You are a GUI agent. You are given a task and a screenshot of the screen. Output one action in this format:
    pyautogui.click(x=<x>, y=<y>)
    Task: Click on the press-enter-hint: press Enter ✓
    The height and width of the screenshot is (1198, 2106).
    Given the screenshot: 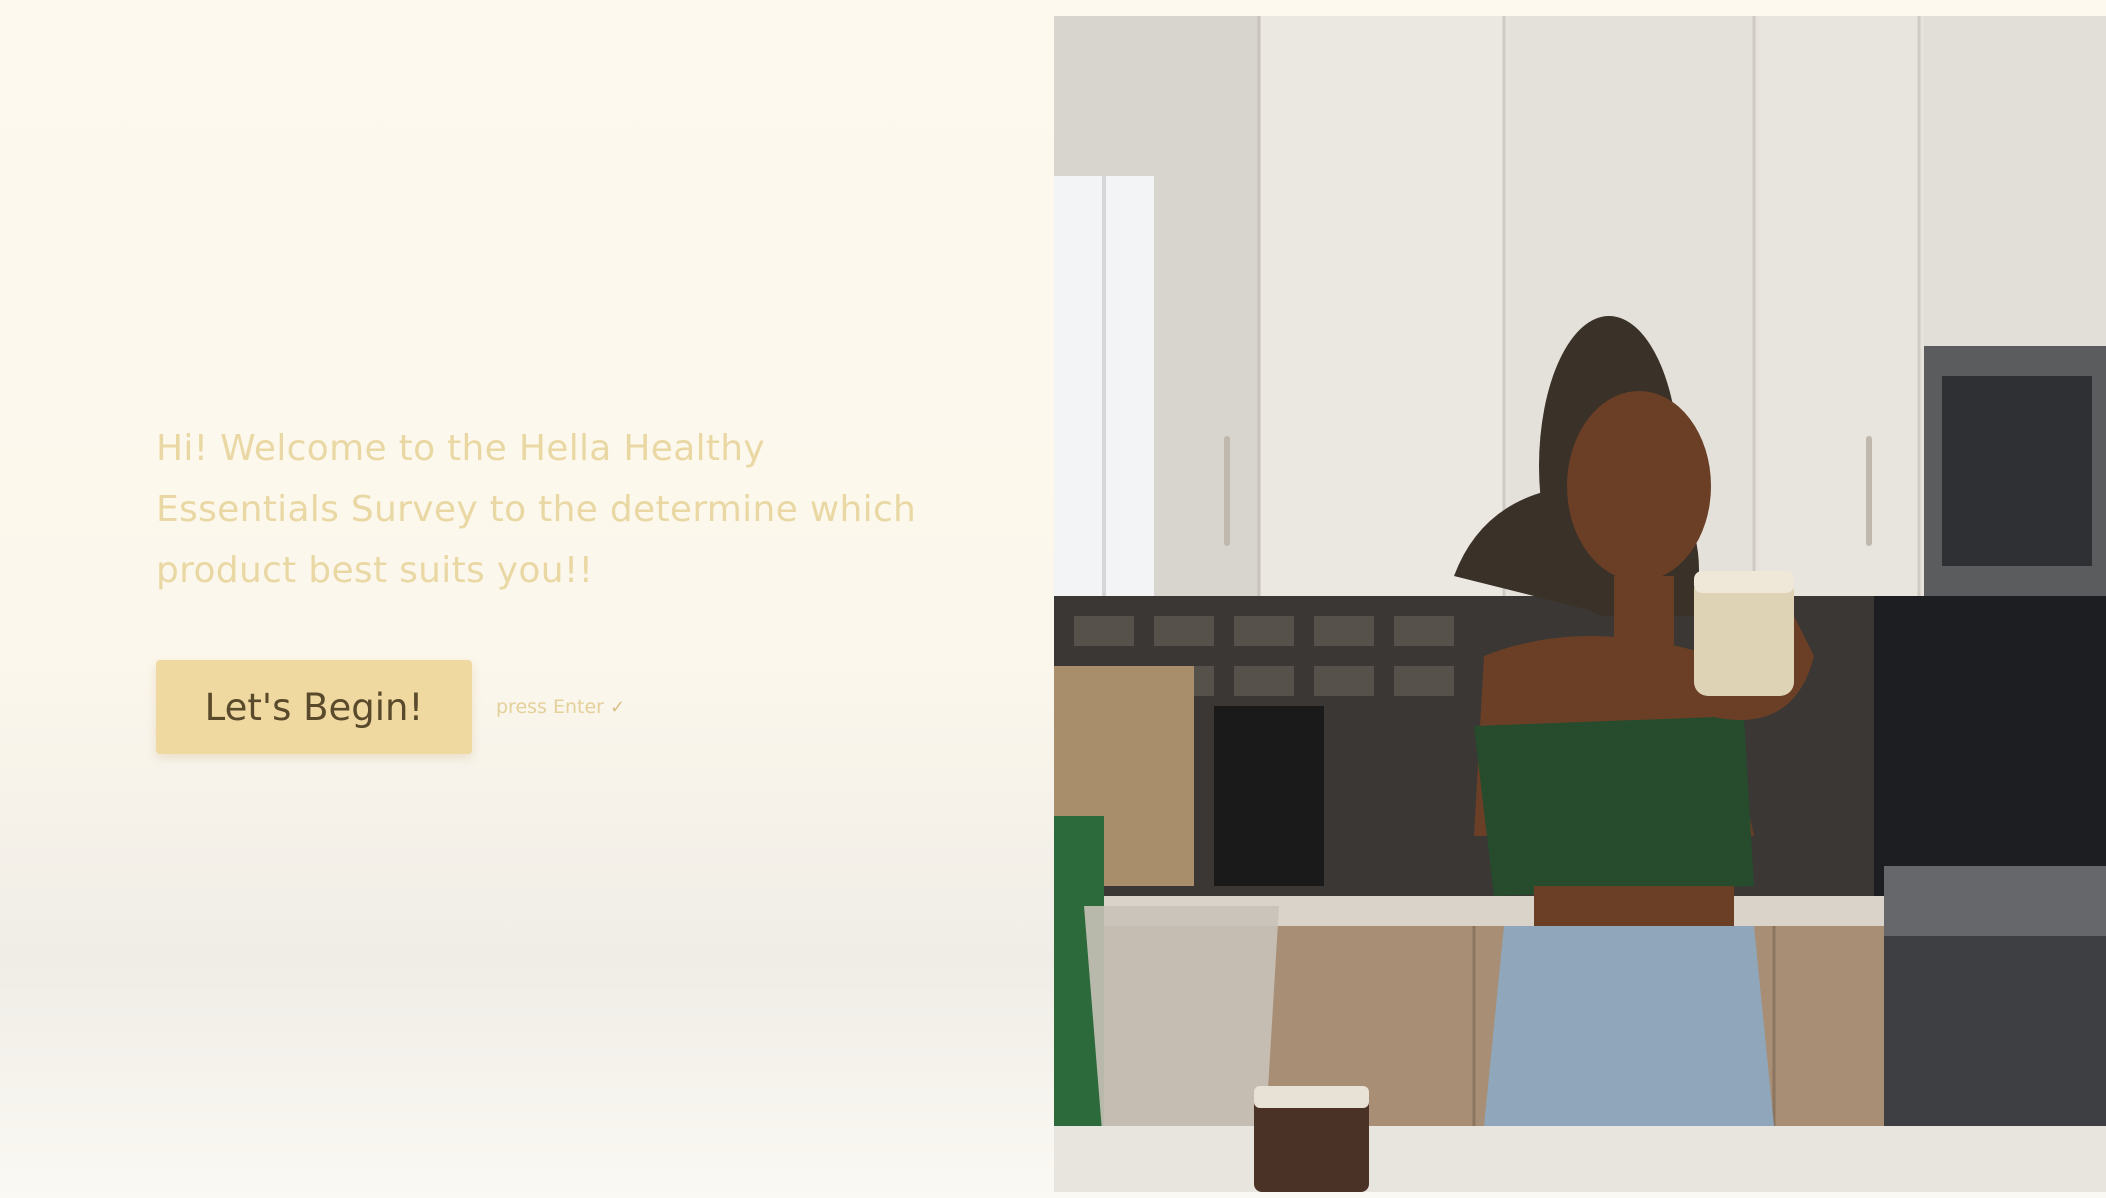 What is the action you would take?
    pyautogui.click(x=560, y=707)
    